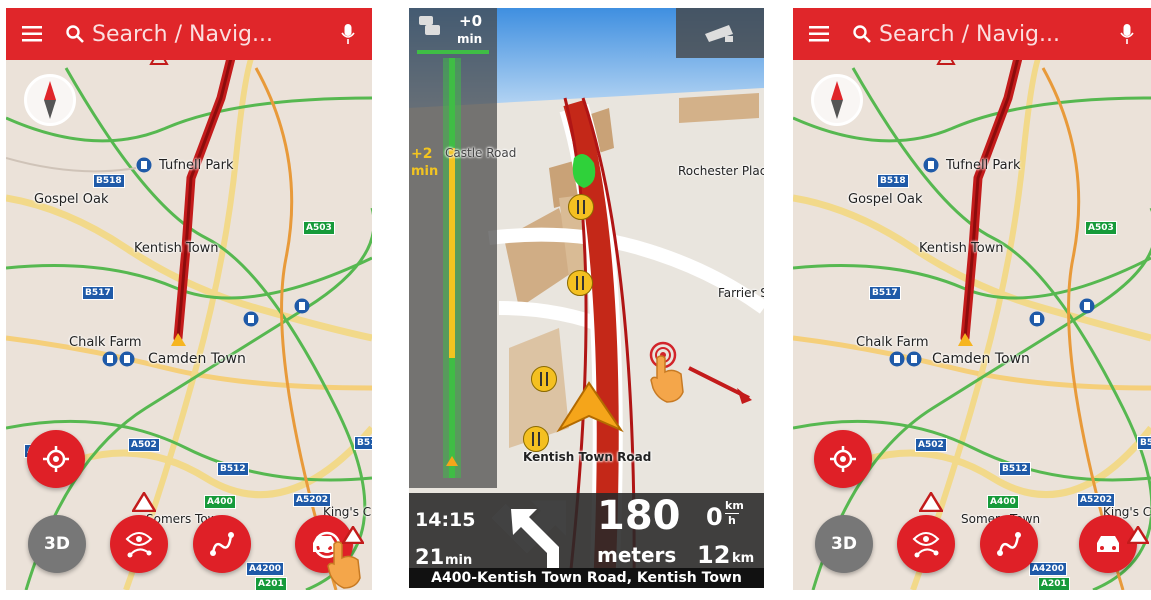  Describe the element at coordinates (581, 207) in the screenshot. I see `restaurant-icon` at that location.